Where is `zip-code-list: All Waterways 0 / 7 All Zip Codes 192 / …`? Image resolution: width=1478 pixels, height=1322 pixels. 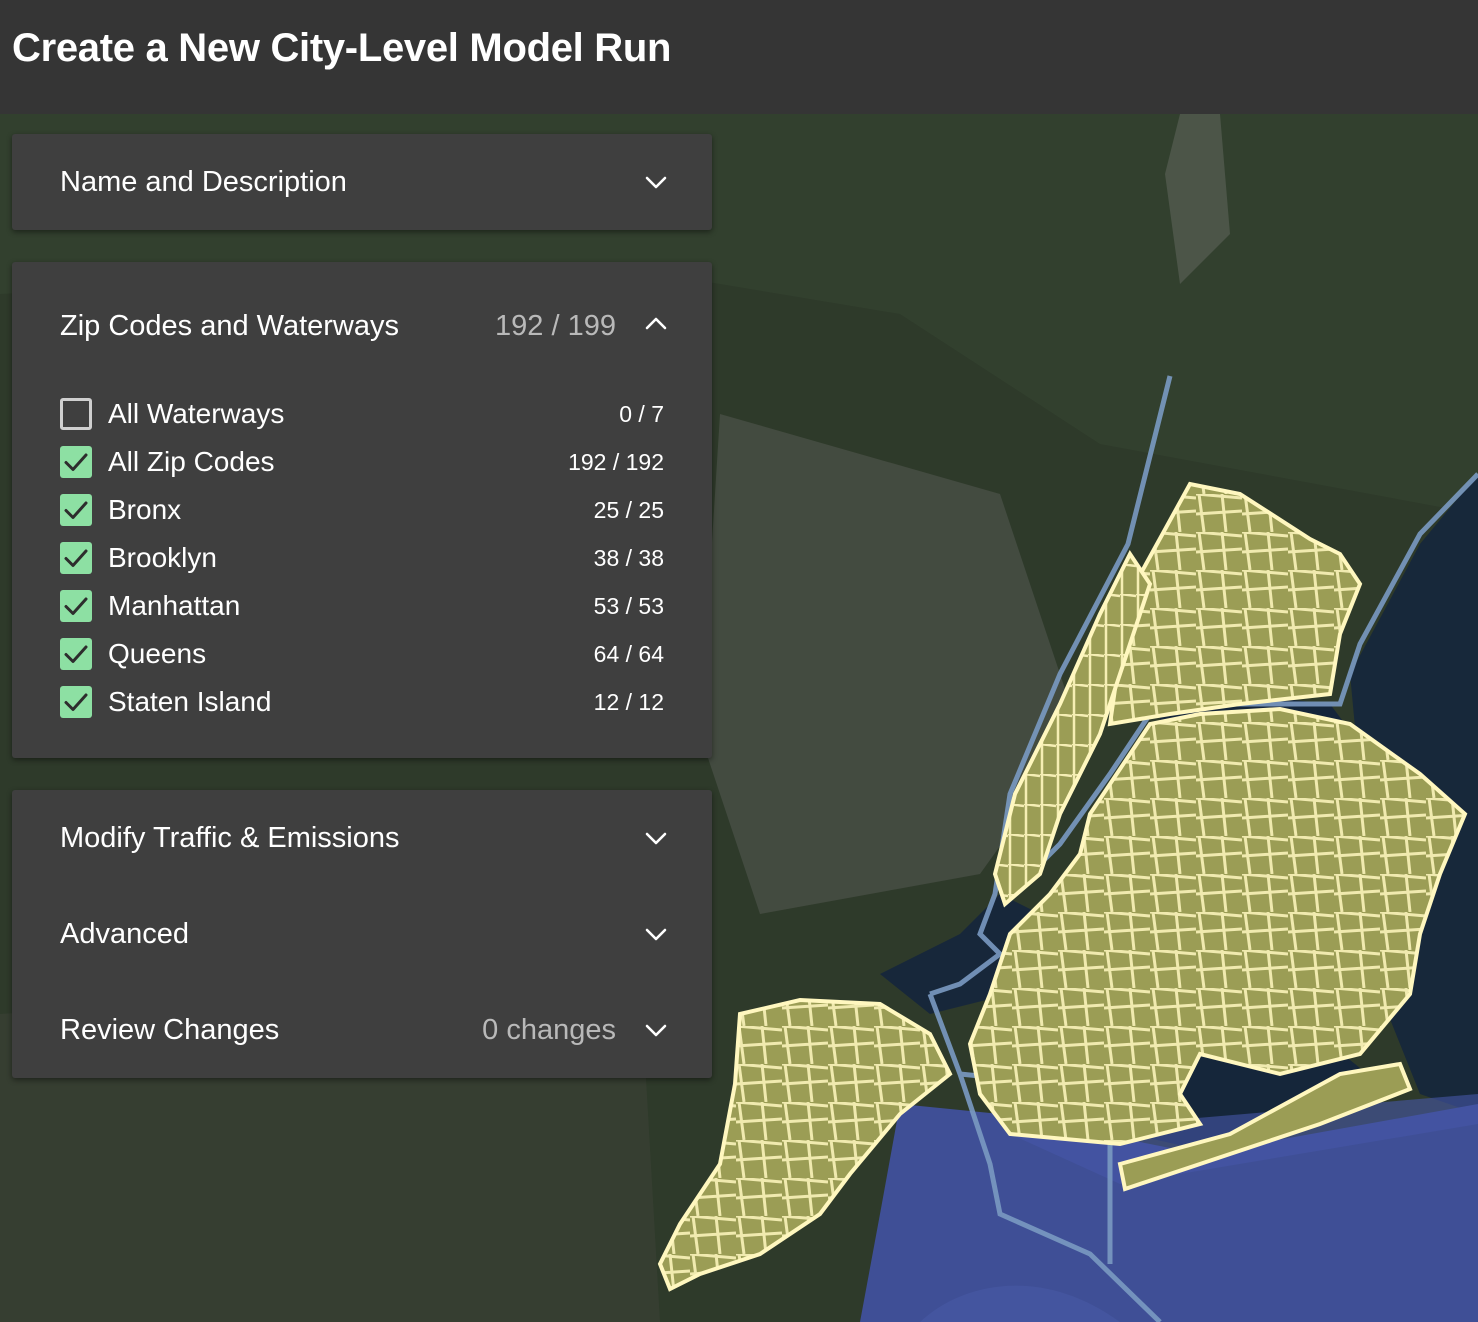
zip-code-list: All Waterways 0 / 7 All Zip Codes 192 / … is located at coordinates (362, 558).